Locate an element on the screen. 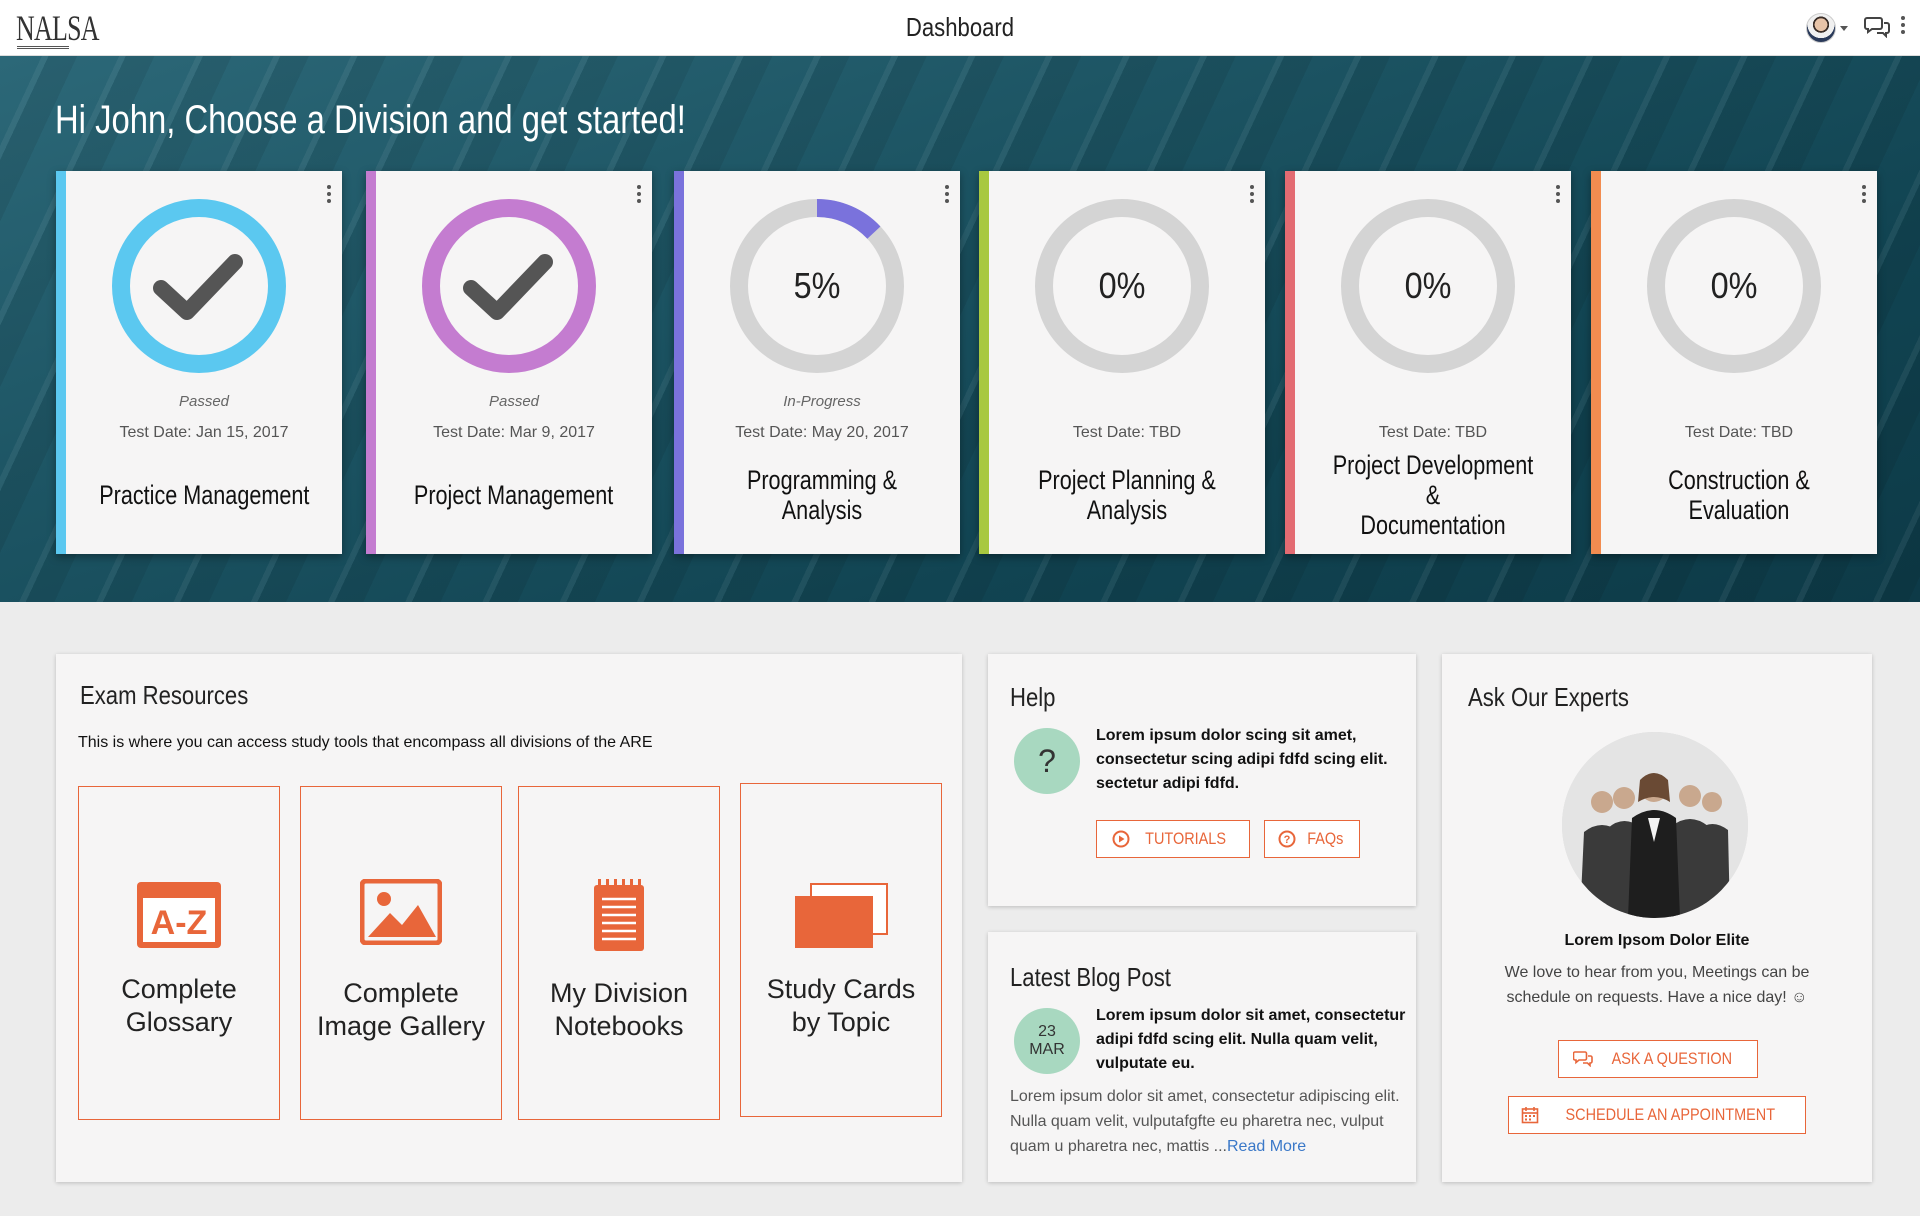 The image size is (1920, 1216). svg-text: A-Z is located at coordinates (179, 923).